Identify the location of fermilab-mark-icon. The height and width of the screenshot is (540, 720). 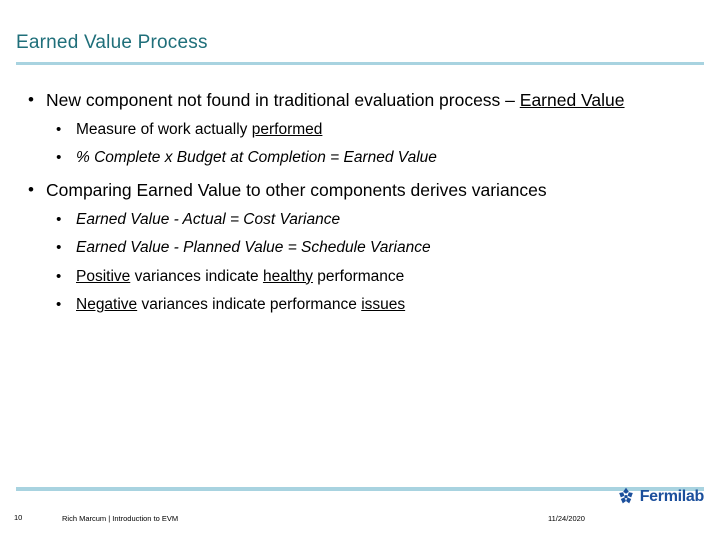
(626, 497).